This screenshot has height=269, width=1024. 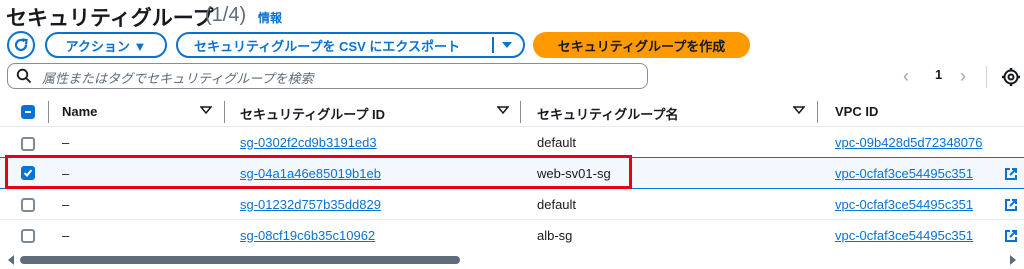 I want to click on create-label: セキュリティグループを作成, so click(x=641, y=46).